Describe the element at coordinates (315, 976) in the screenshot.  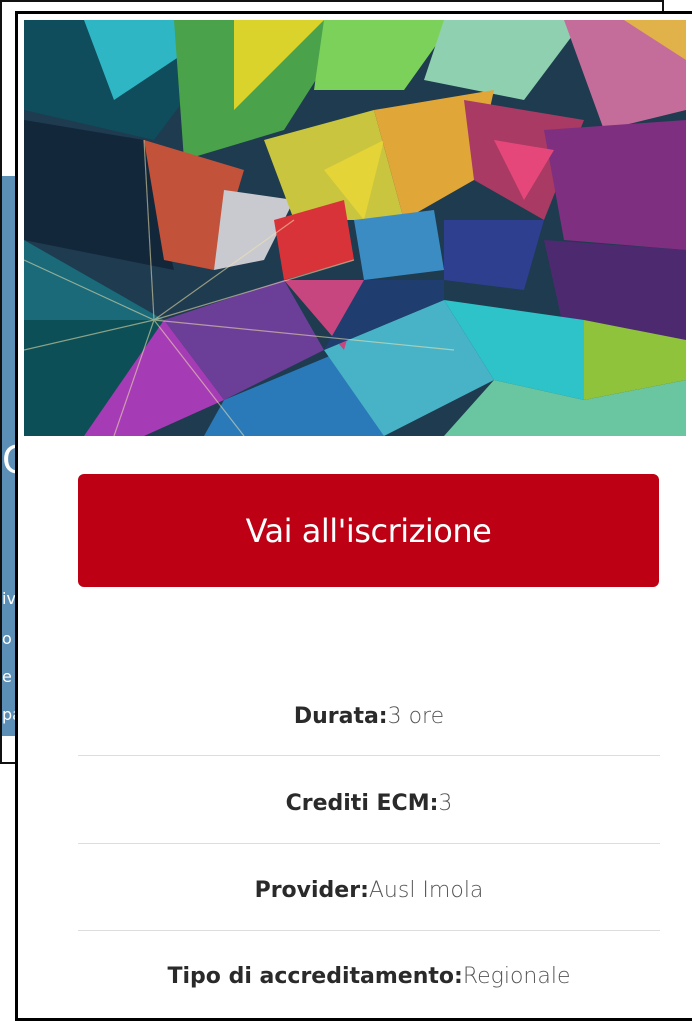
I see `detail-label: Tipo di accreditamento:` at that location.